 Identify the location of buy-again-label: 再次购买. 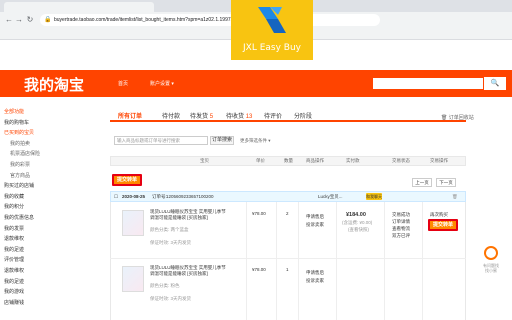
(439, 215).